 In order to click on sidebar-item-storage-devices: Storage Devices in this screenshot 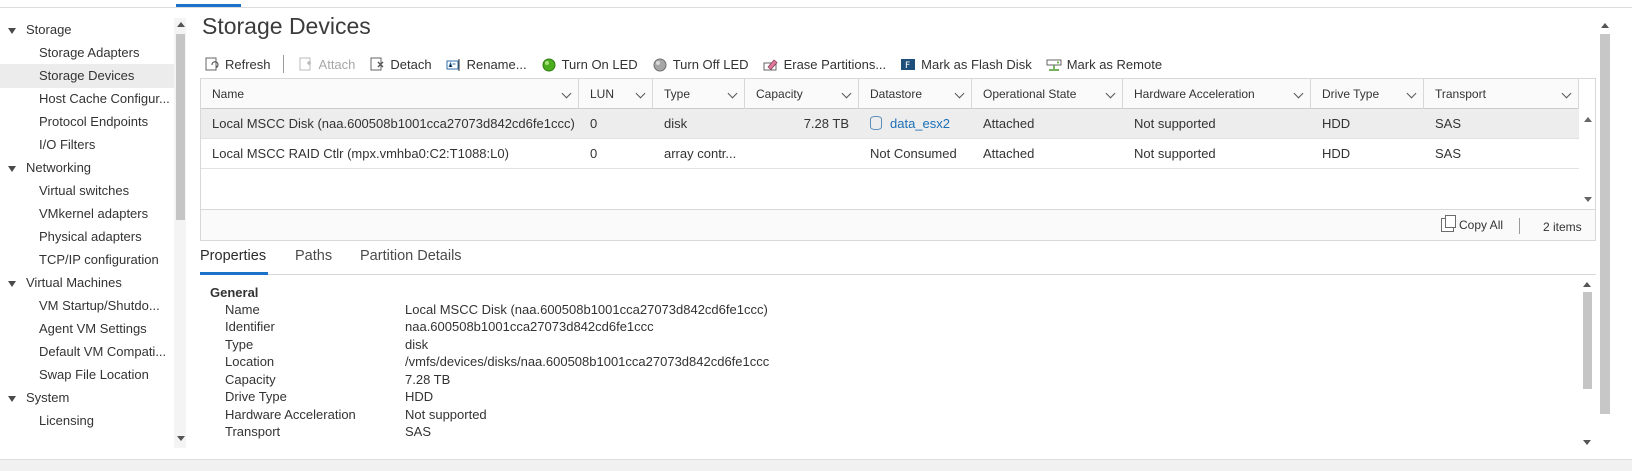, I will do `click(87, 76)`.